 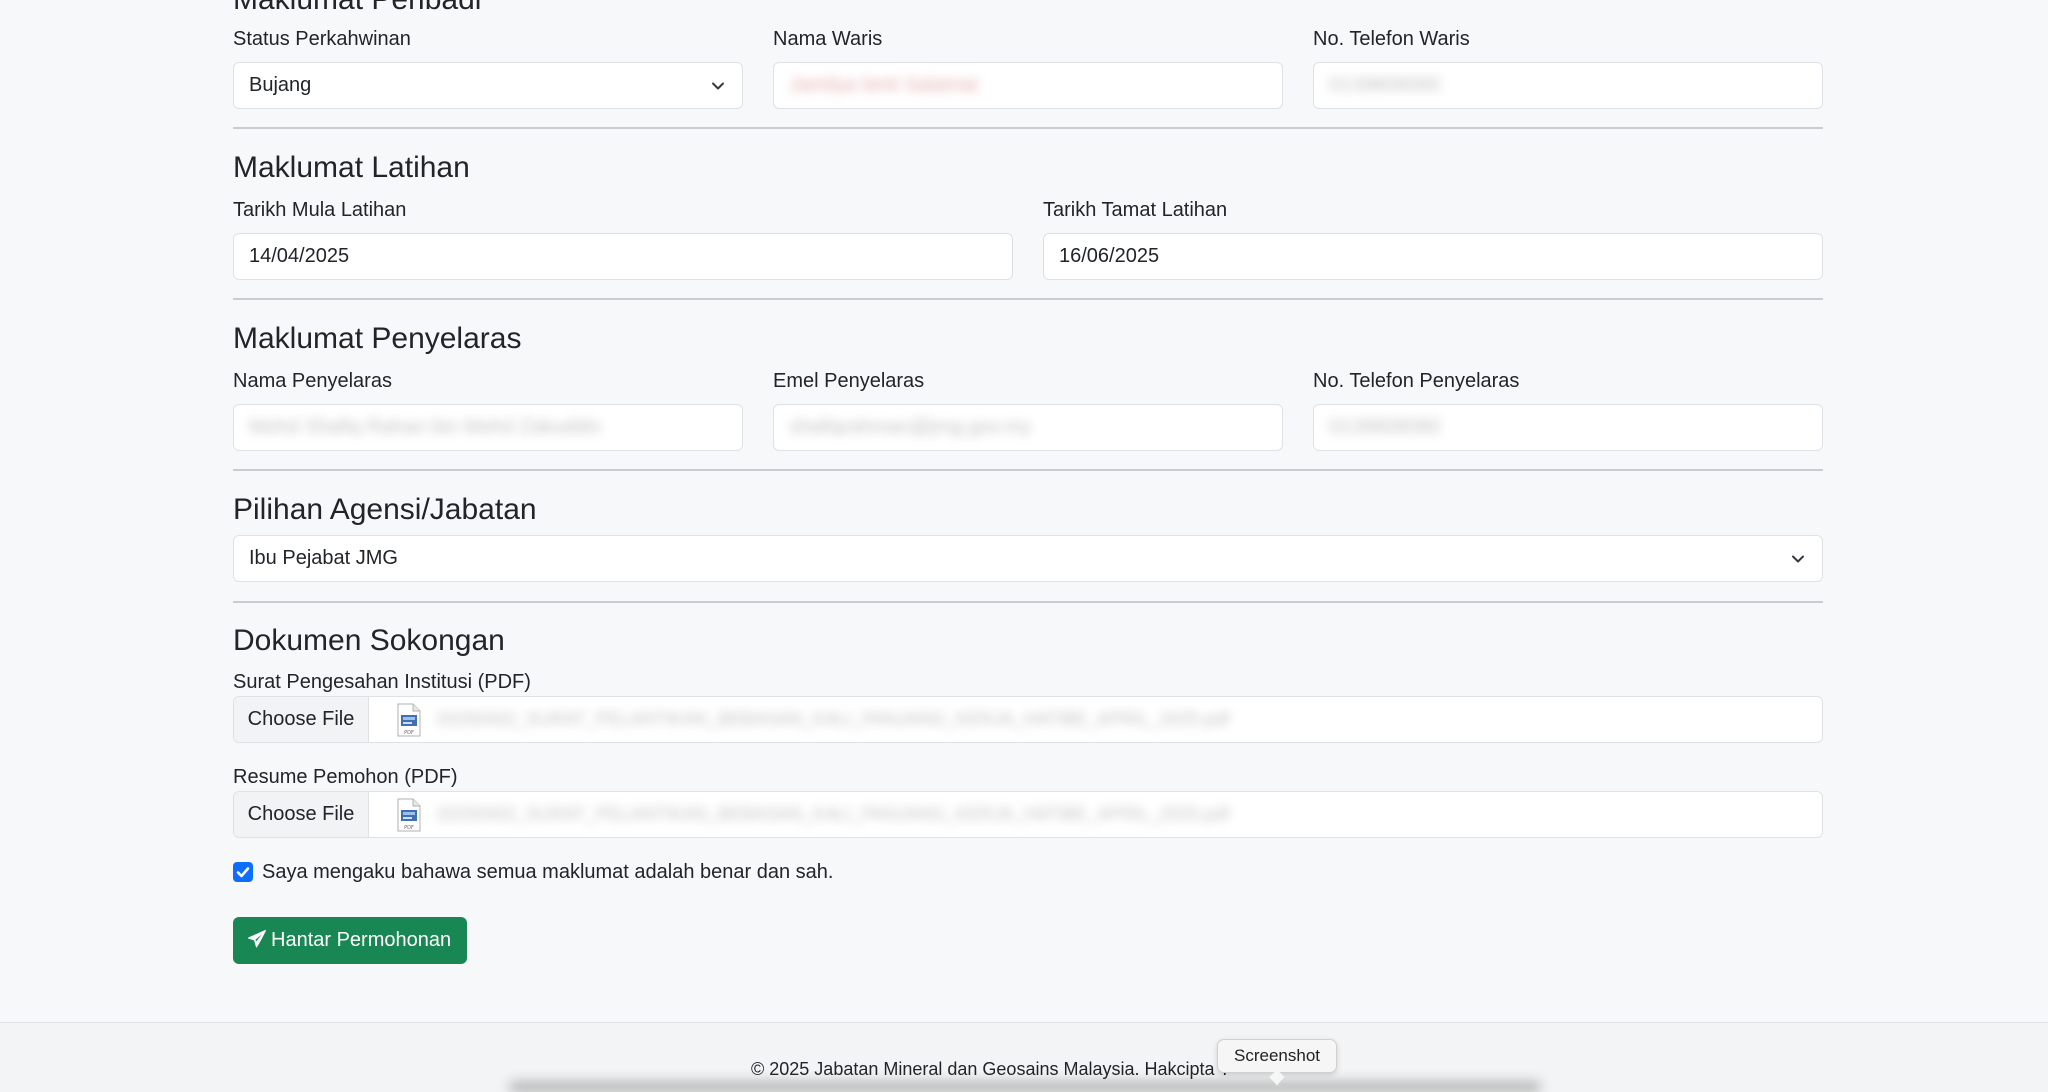 I want to click on coordinator-name-value: Mohd Shafiq Rahan bin Mohd Zakuddin, so click(x=425, y=427).